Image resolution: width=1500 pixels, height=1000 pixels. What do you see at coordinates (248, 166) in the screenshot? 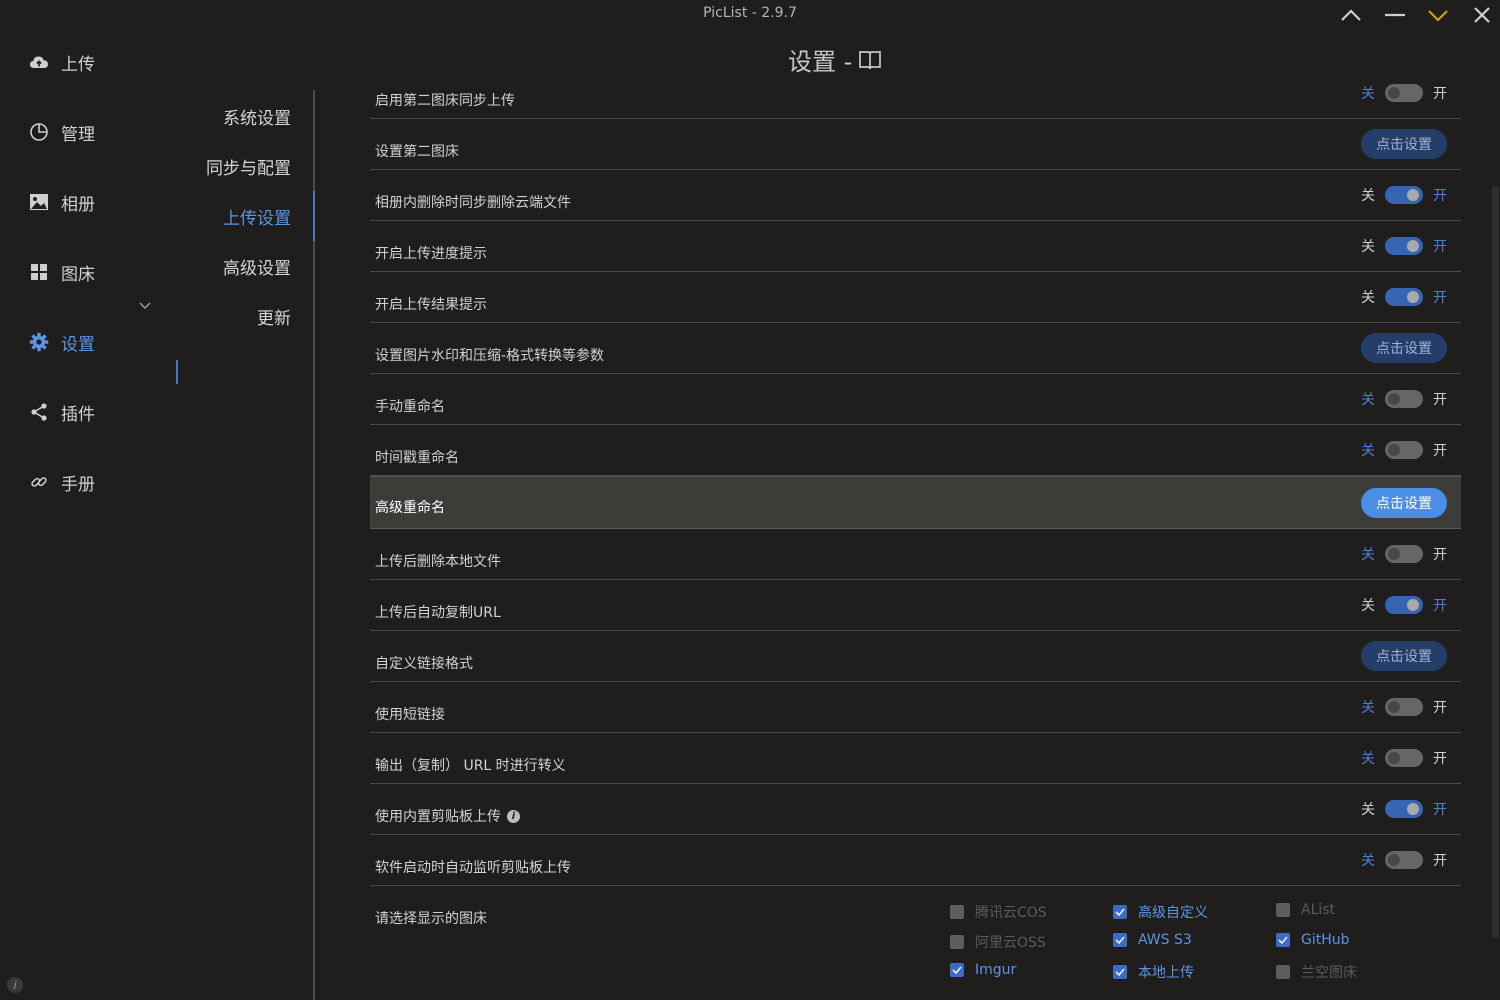
I see `subnav-item-sync: 同步与配置` at bounding box center [248, 166].